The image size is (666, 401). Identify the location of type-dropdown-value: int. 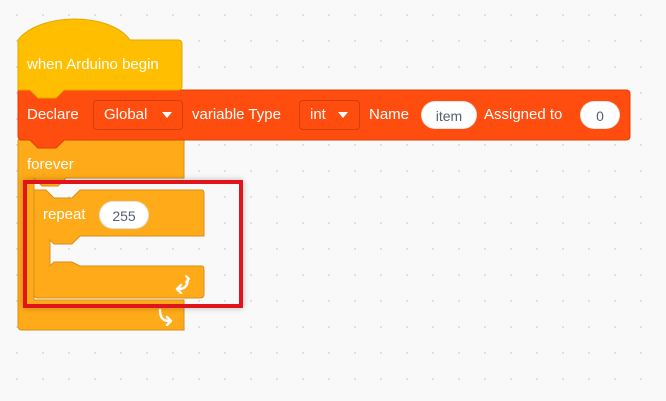
(318, 114).